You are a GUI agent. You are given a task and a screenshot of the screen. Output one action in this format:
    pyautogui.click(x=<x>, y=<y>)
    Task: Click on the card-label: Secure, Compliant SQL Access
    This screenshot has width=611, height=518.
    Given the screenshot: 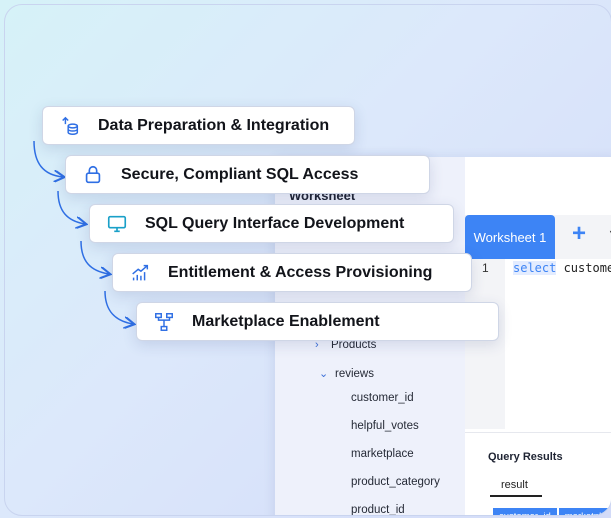 What is the action you would take?
    pyautogui.click(x=240, y=174)
    